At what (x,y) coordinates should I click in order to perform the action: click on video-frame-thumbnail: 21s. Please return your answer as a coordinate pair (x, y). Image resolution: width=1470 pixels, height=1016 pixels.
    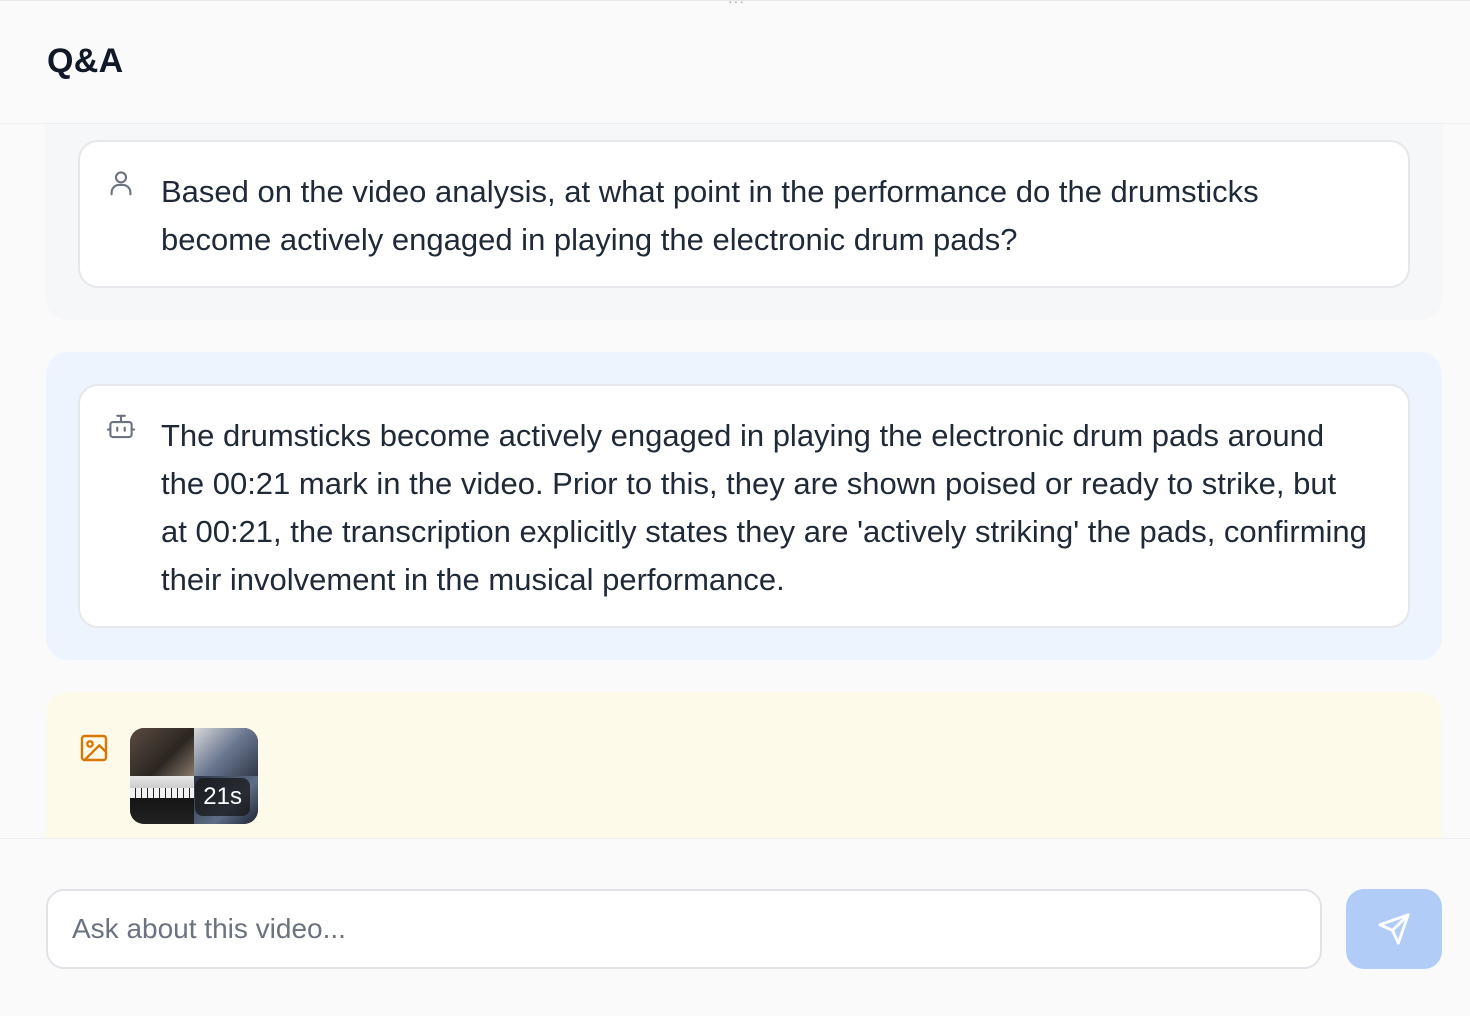
    Looking at the image, I should click on (194, 776).